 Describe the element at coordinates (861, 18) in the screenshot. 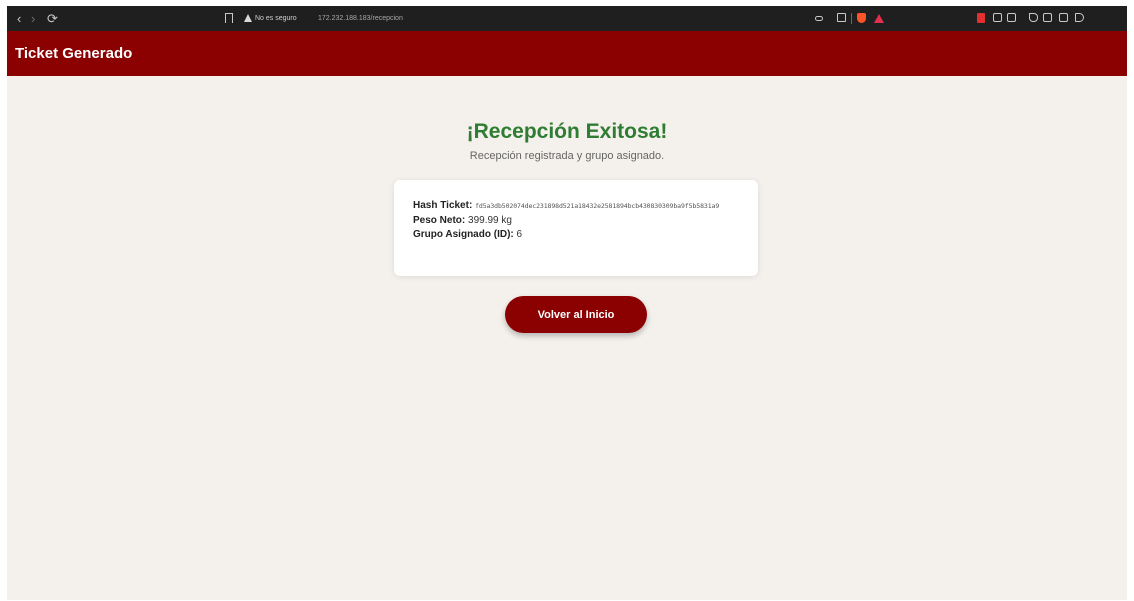

I see `brave-shield-icon` at that location.